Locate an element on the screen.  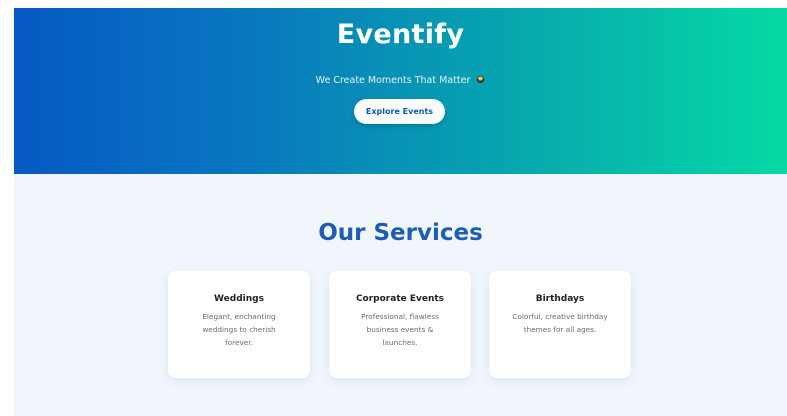
hero-tagline-row: We Create Moments That Matter is located at coordinates (400, 81).